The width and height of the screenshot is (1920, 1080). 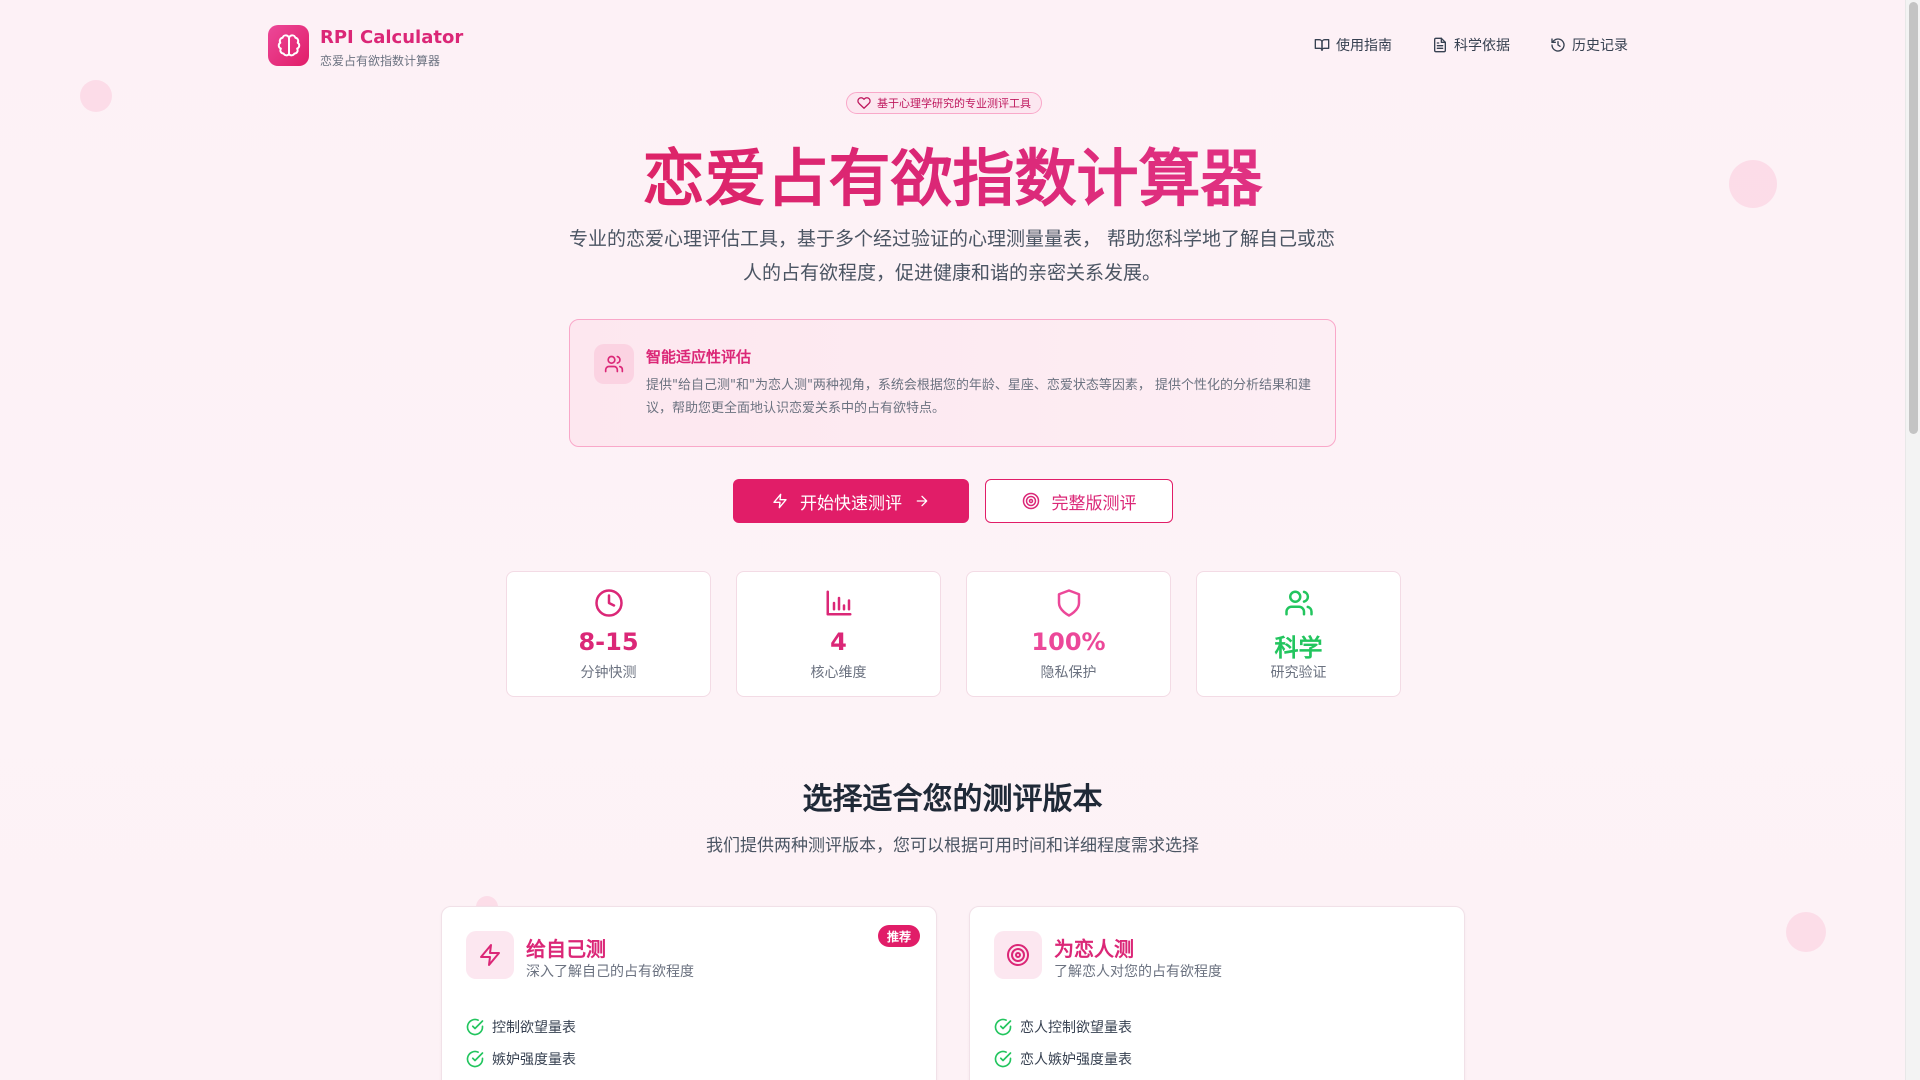 I want to click on scrollbar-thumb, so click(x=1913, y=218).